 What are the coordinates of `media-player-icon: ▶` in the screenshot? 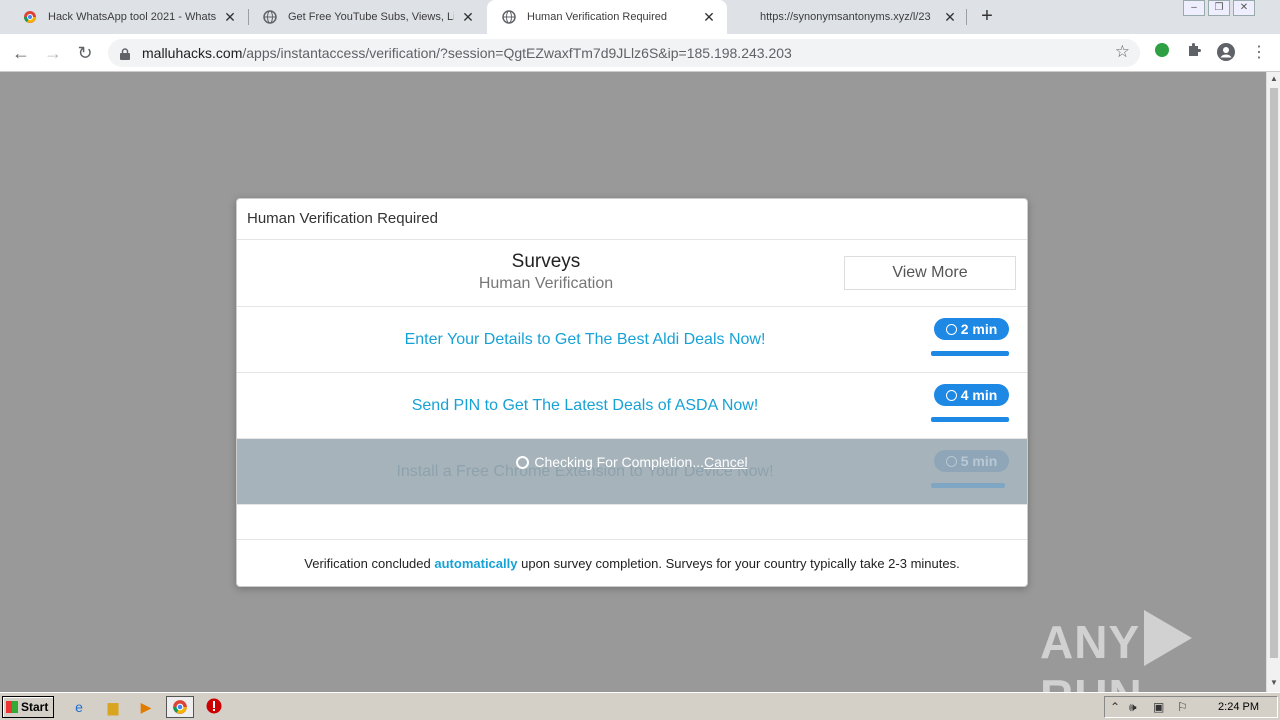 It's located at (146, 707).